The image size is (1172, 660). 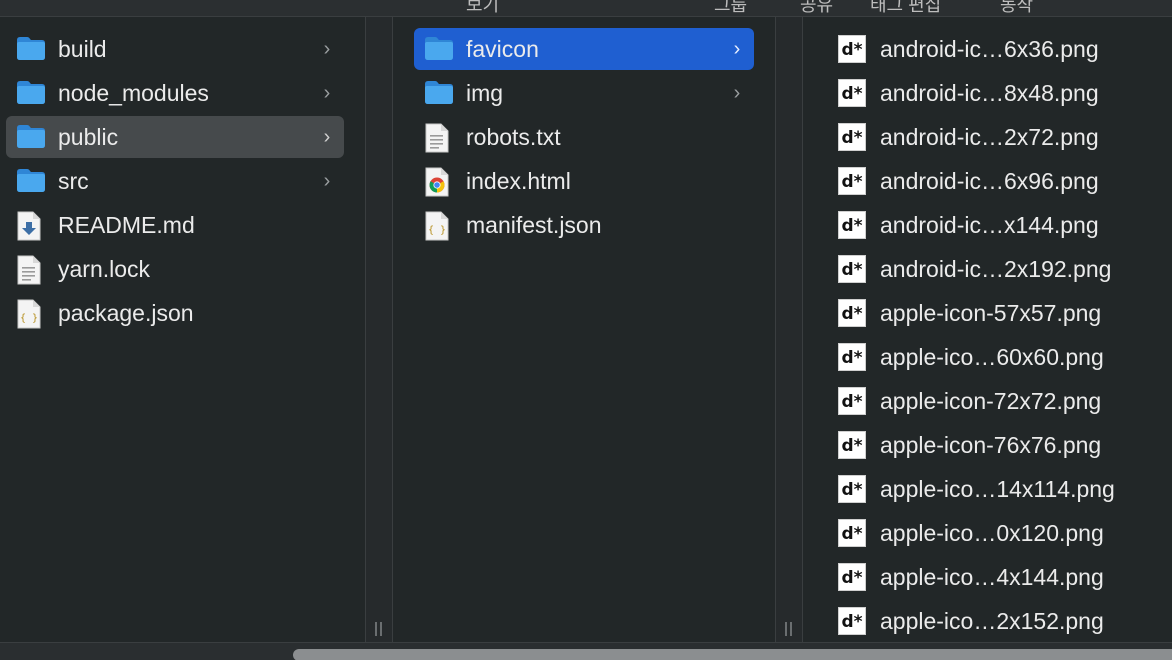 What do you see at coordinates (991, 444) in the screenshot?
I see `item-label: apple-icon-76x76.png` at bounding box center [991, 444].